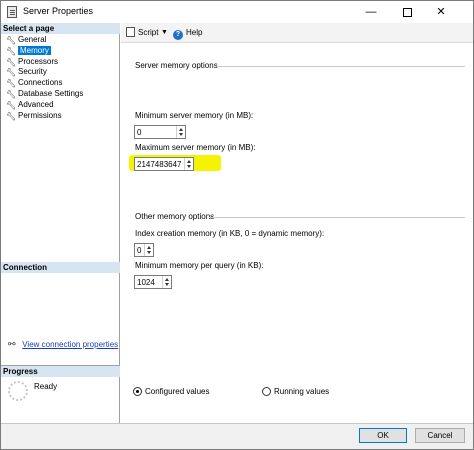 This screenshot has width=474, height=450. Describe the element at coordinates (178, 35) in the screenshot. I see `help-icon: ?` at that location.